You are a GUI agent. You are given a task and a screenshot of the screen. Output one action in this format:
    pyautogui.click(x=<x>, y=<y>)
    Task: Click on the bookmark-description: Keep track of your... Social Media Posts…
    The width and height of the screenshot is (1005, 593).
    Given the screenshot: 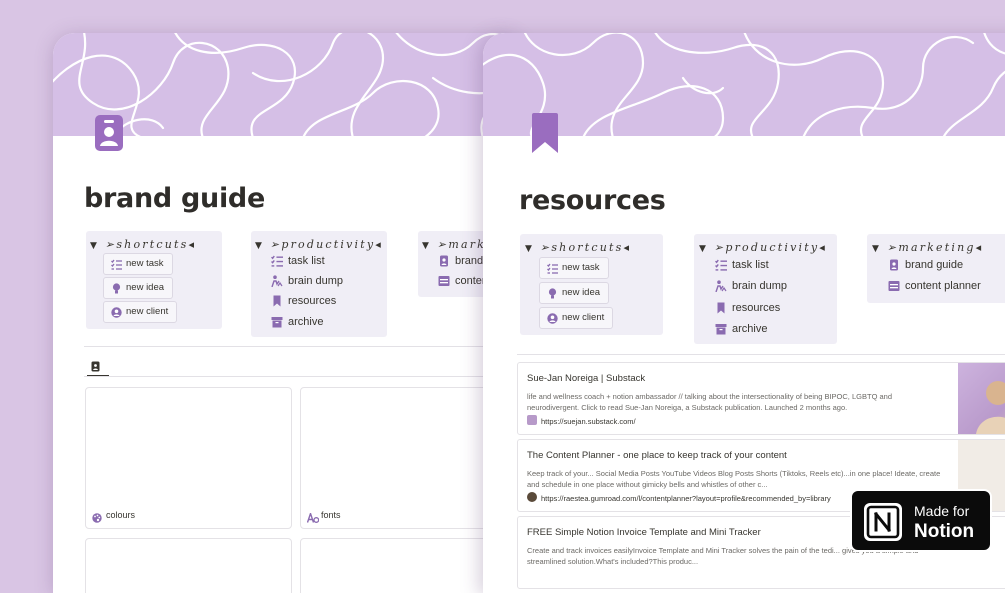 What is the action you would take?
    pyautogui.click(x=734, y=479)
    